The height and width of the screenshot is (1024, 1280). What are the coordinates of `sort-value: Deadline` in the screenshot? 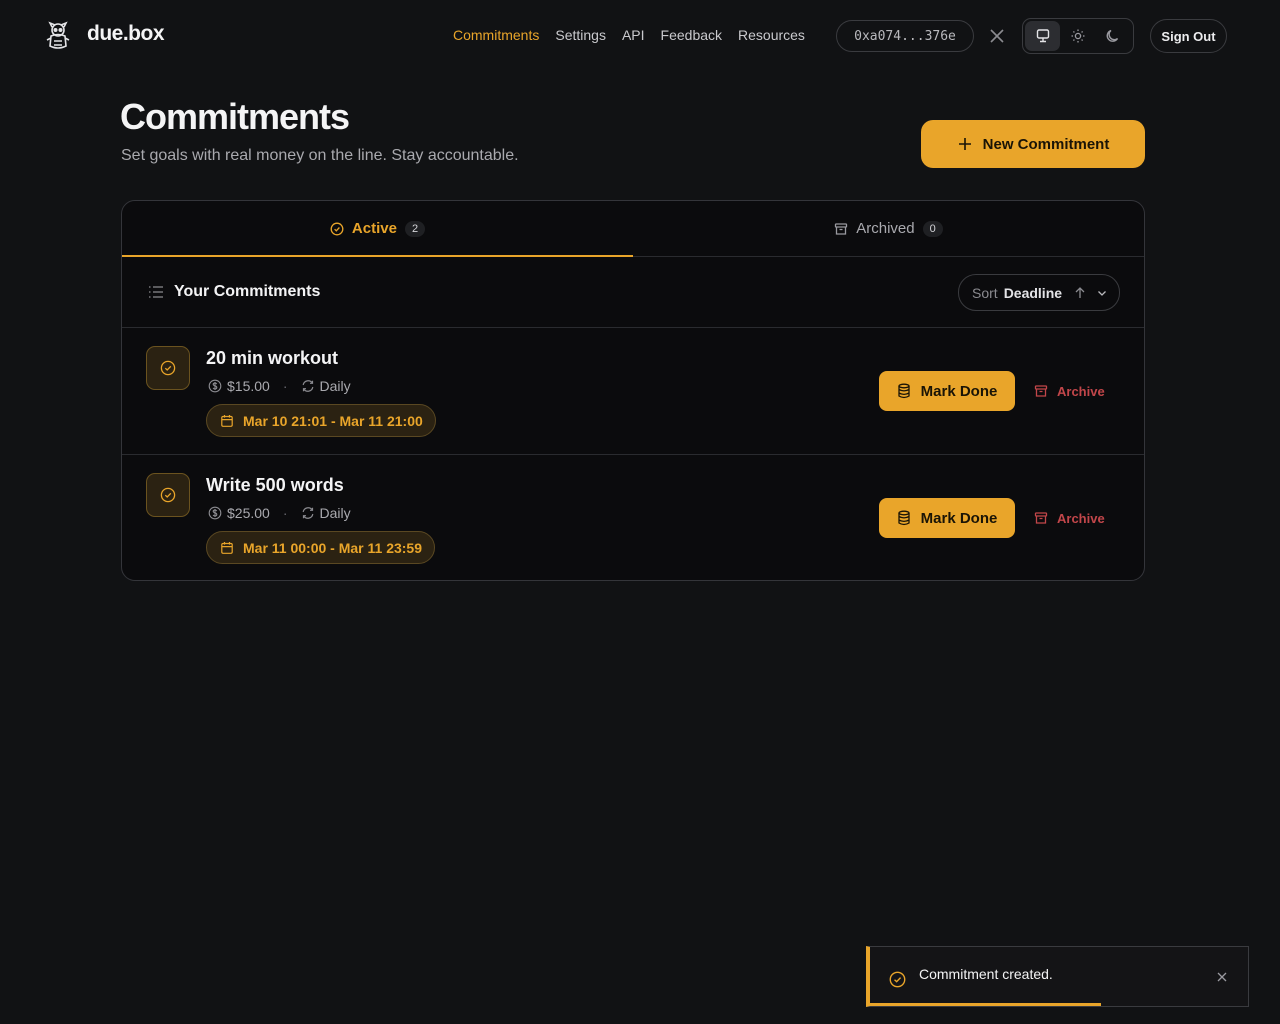 It's located at (1033, 292).